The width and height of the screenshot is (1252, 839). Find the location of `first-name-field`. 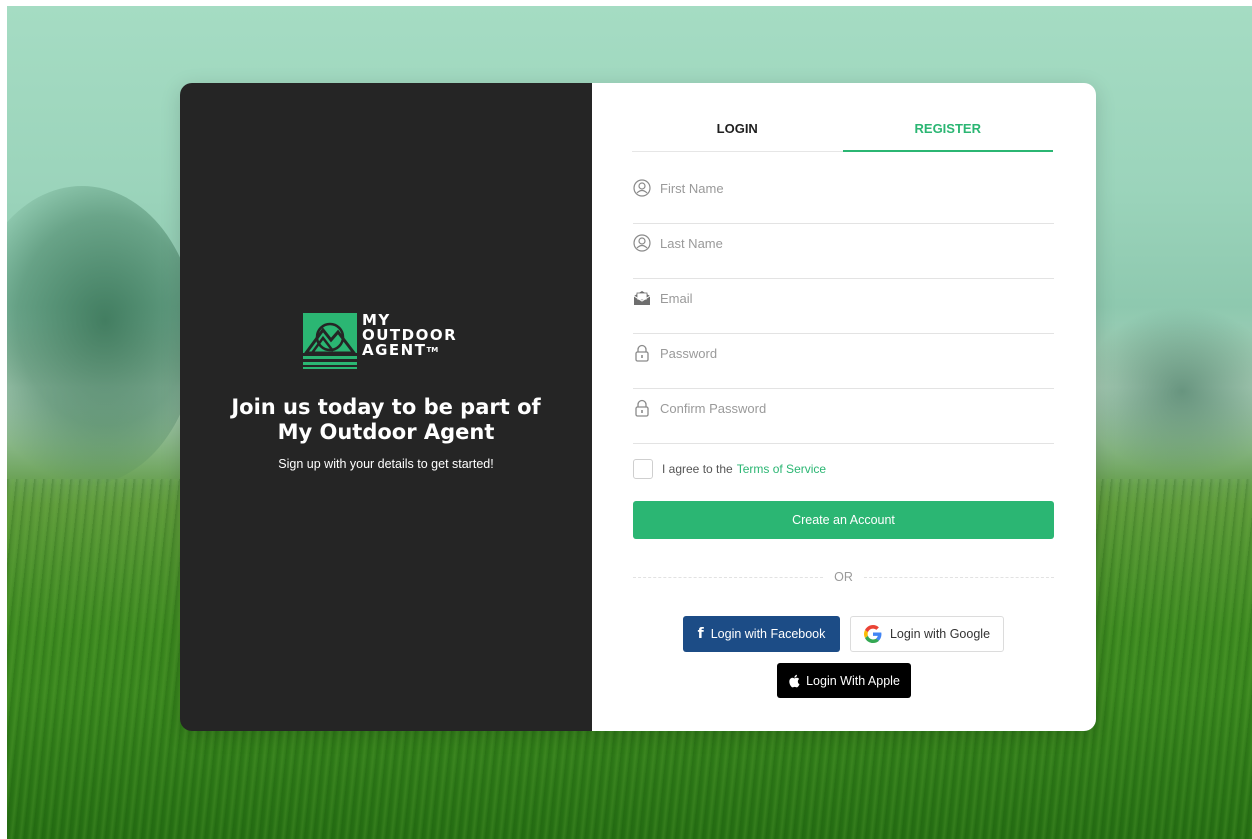

first-name-field is located at coordinates (843, 196).